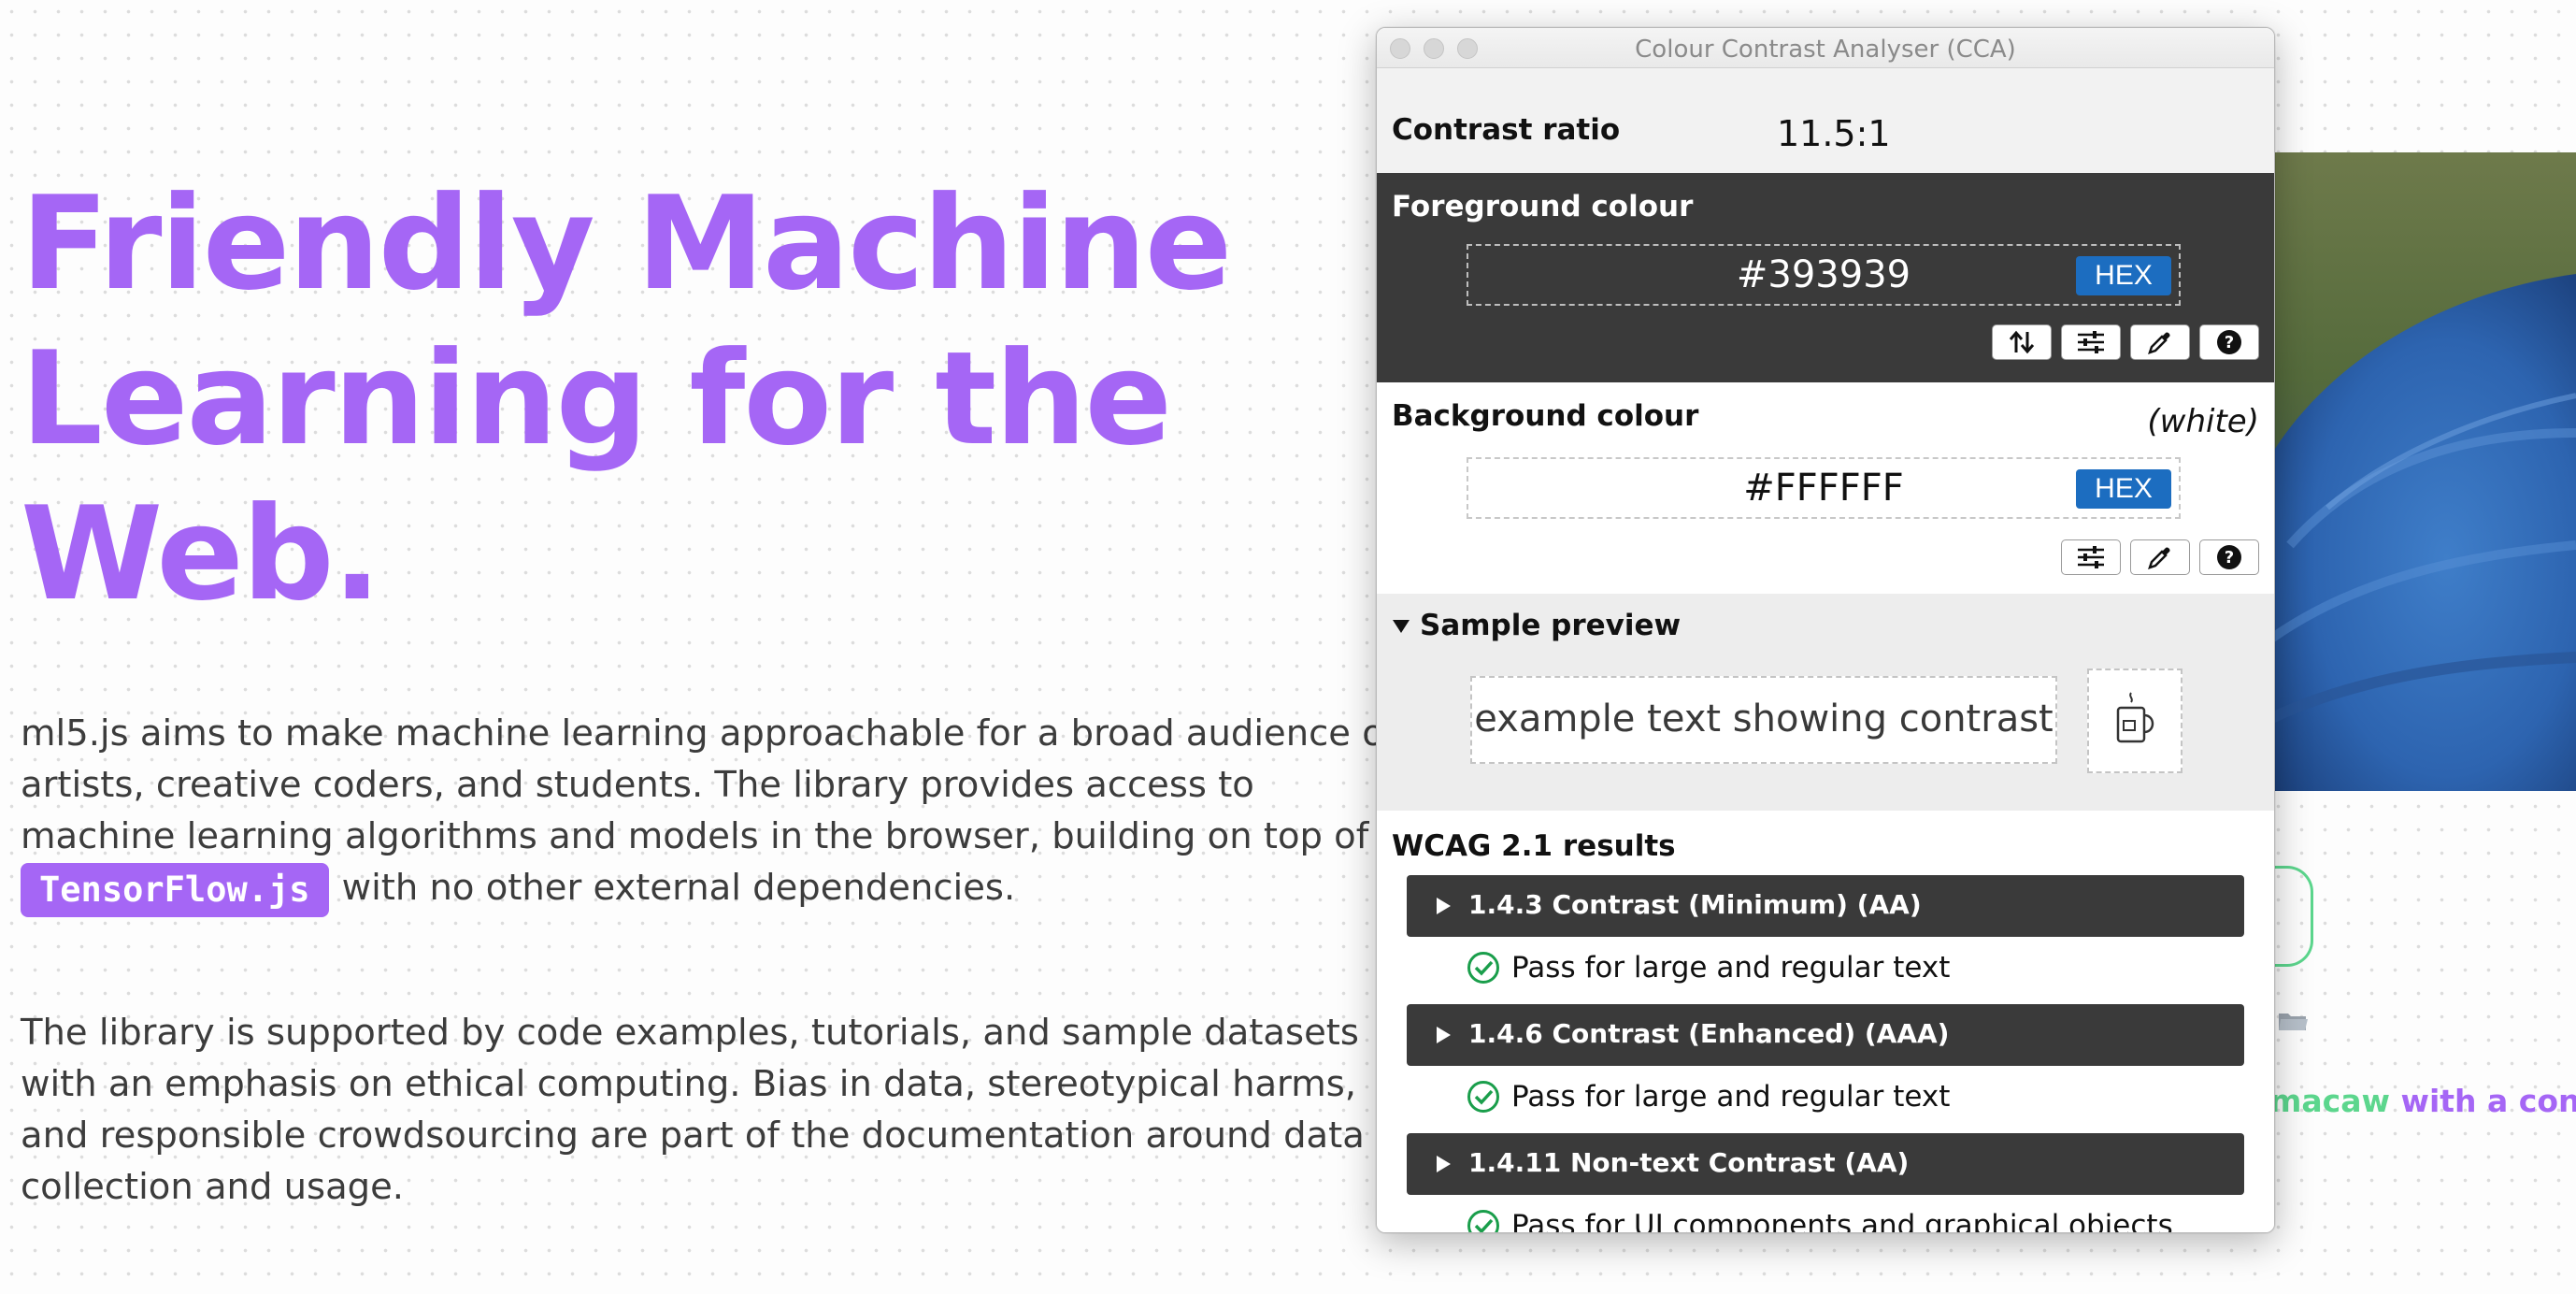 Image resolution: width=2576 pixels, height=1294 pixels. I want to click on foreground-format-button: HEX, so click(2123, 275).